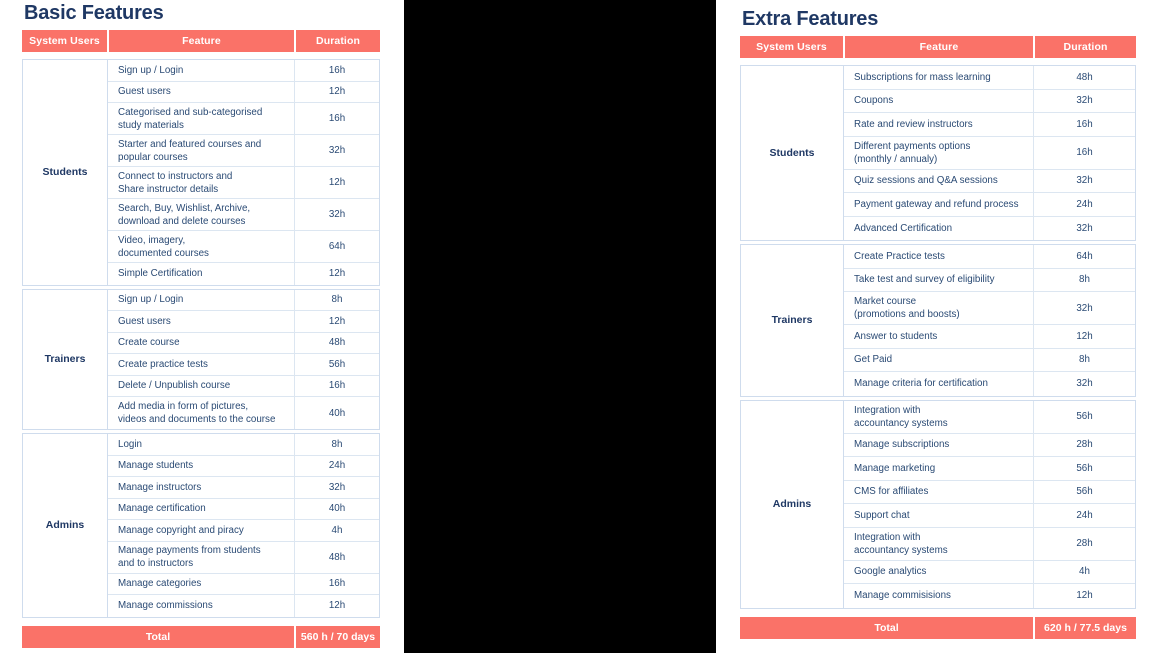 The image size is (1160, 653). Describe the element at coordinates (939, 100) in the screenshot. I see `feature-cell: Coupons` at that location.